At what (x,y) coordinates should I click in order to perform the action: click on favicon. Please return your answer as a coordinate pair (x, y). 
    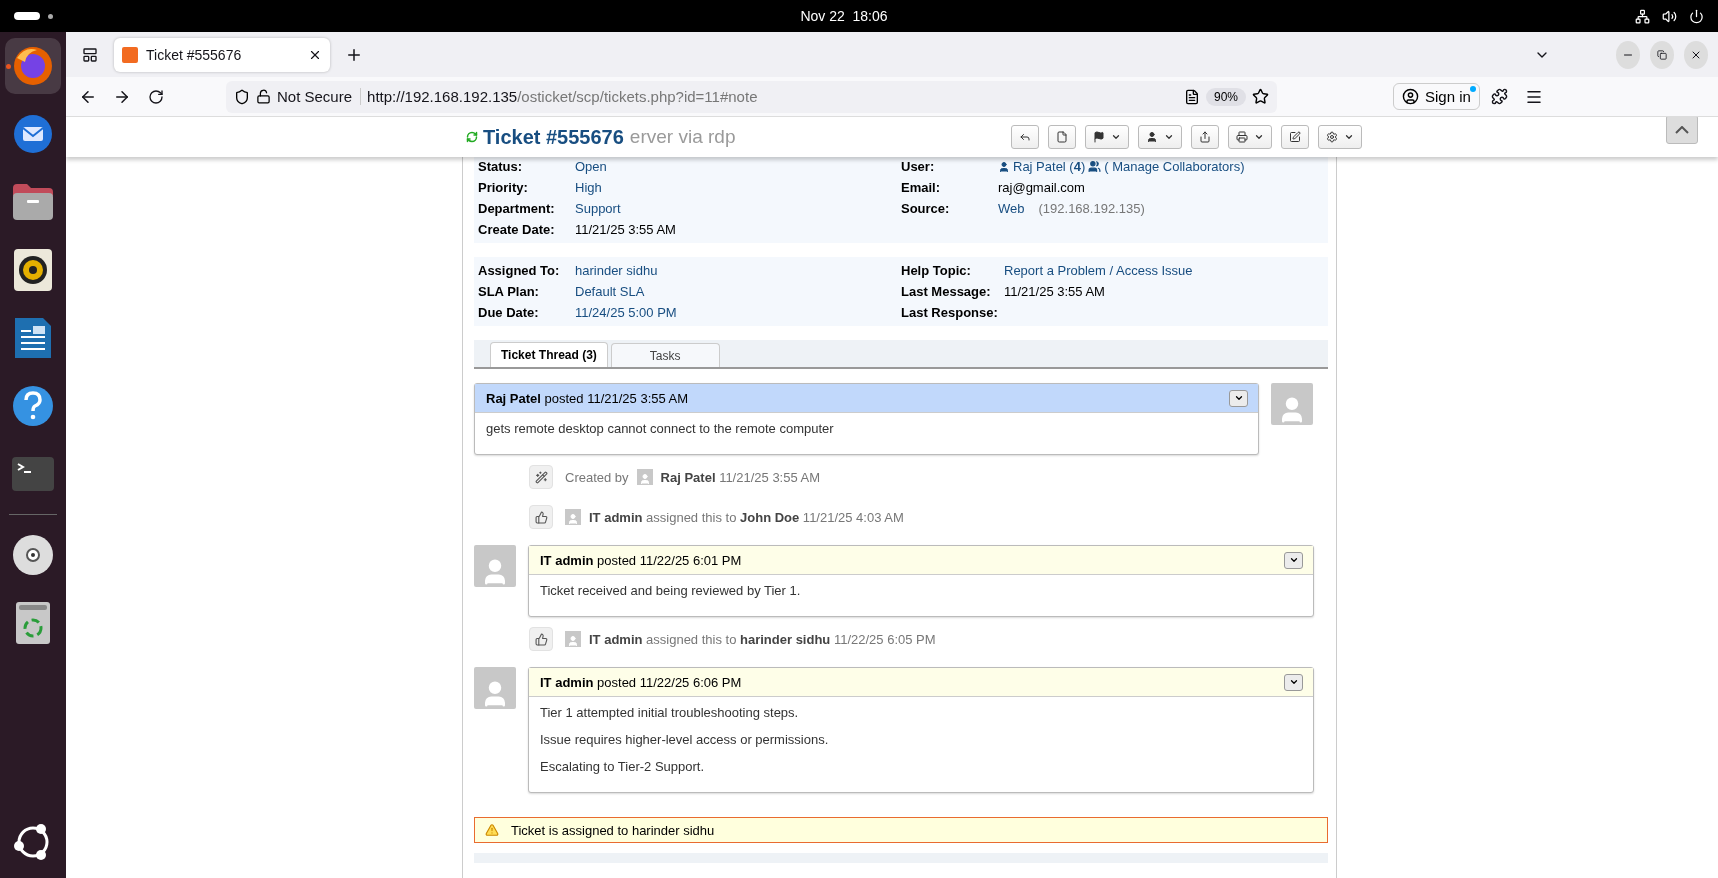
    Looking at the image, I should click on (130, 54).